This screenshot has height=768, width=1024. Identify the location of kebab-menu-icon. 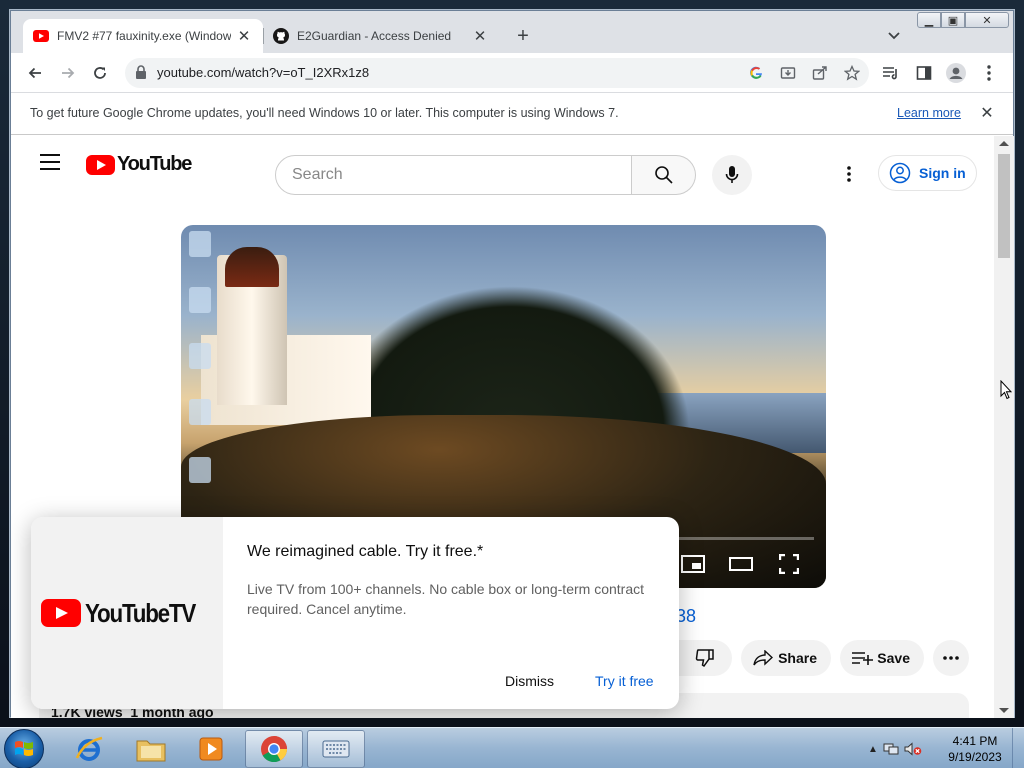
(989, 73).